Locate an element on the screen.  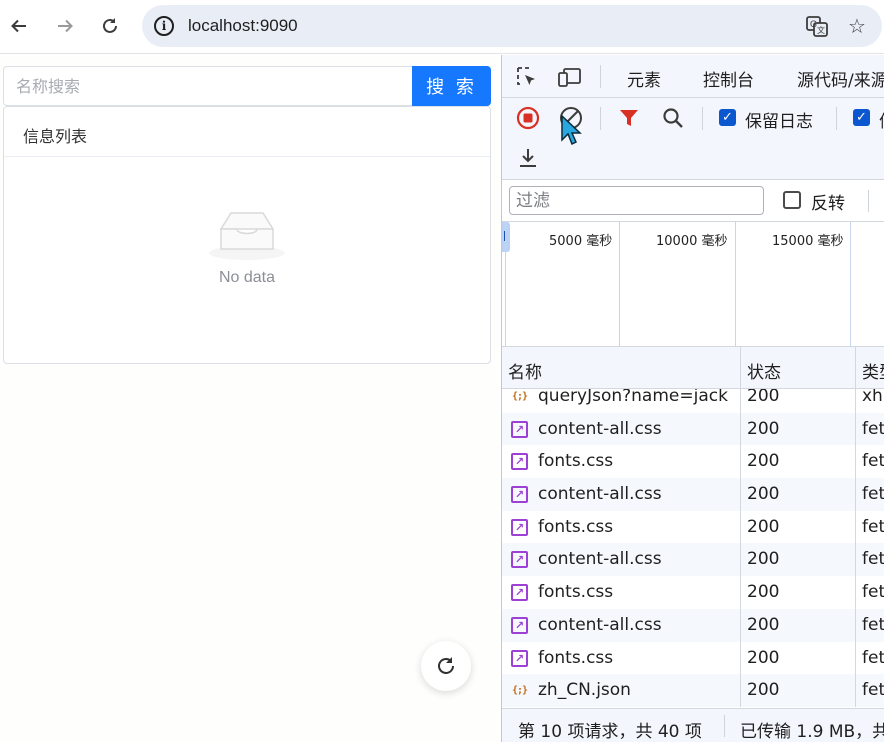
filter-input is located at coordinates (636, 200).